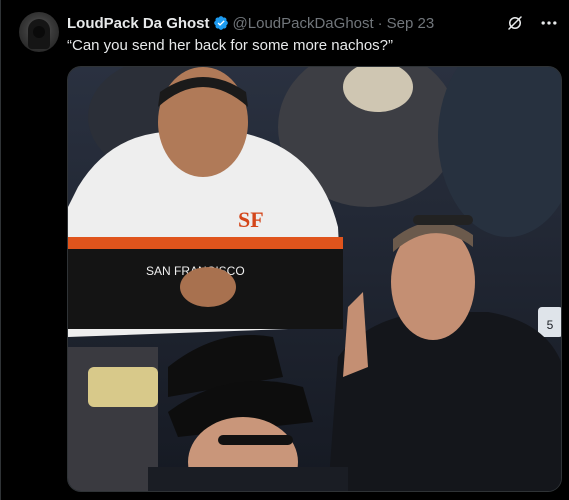 Image resolution: width=569 pixels, height=500 pixels. Describe the element at coordinates (549, 23) in the screenshot. I see `more-options-icon` at that location.